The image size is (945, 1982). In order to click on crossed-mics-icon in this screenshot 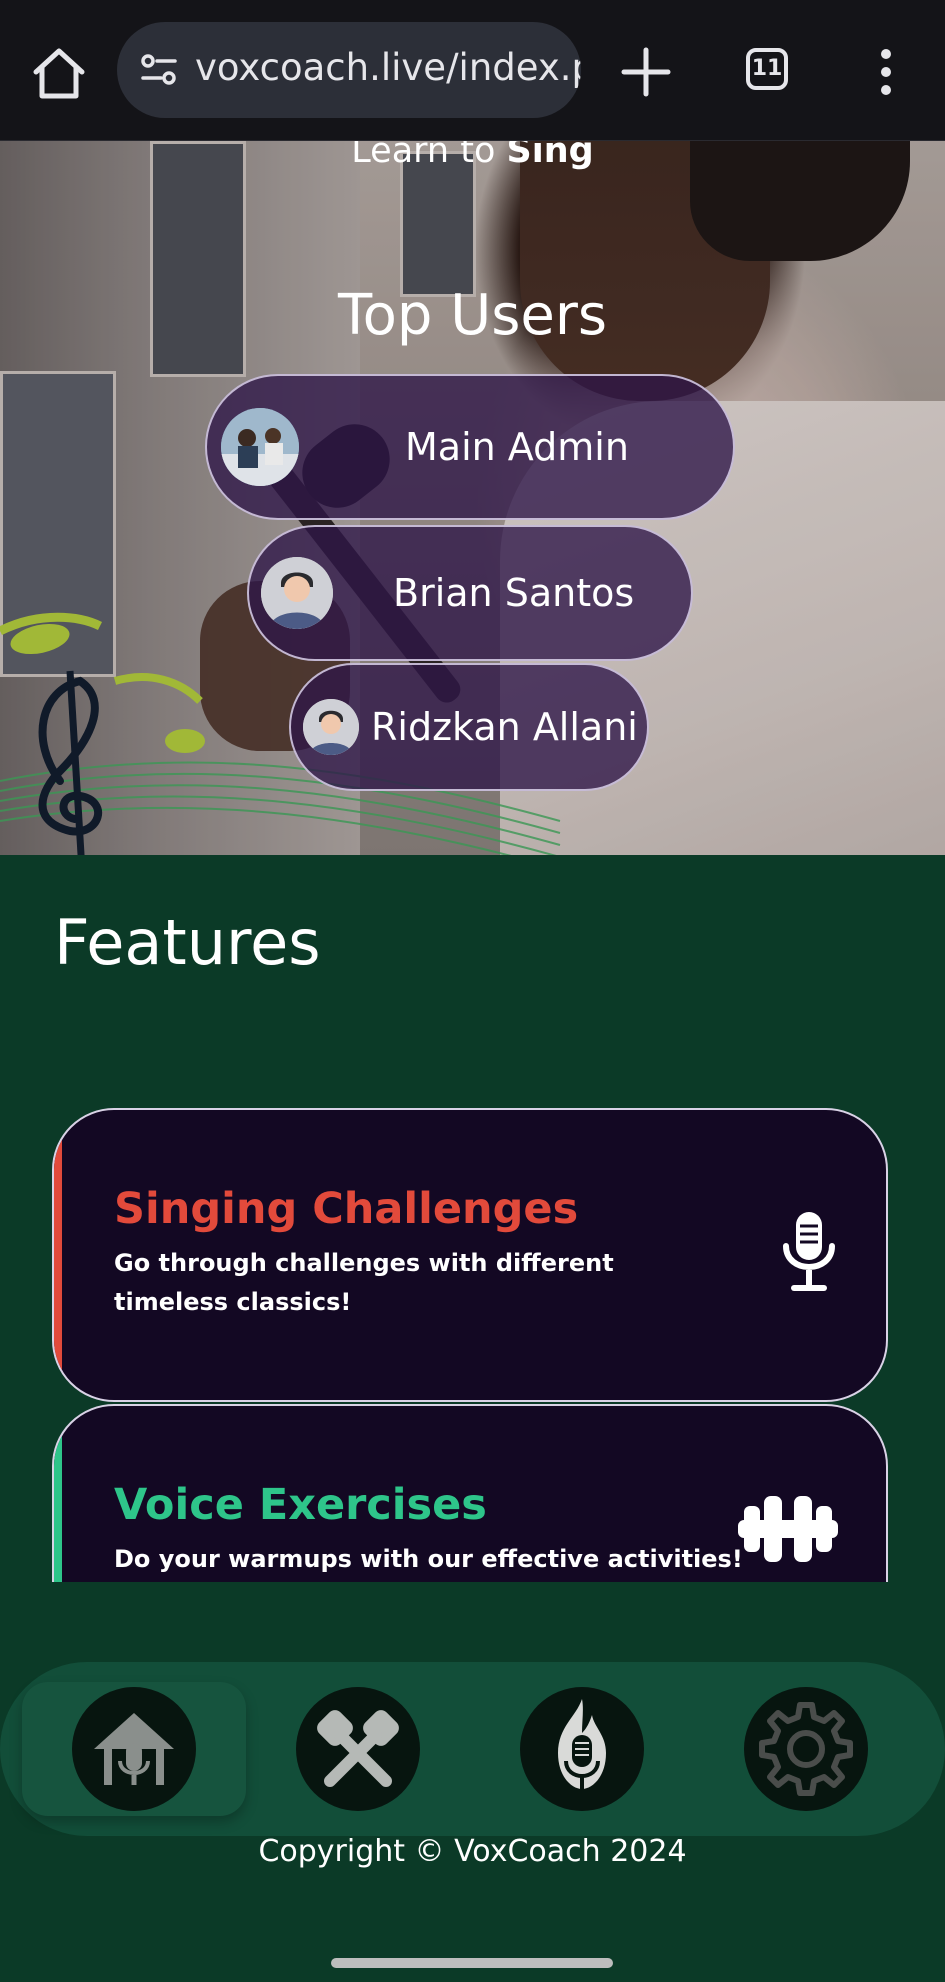, I will do `click(358, 1748)`.